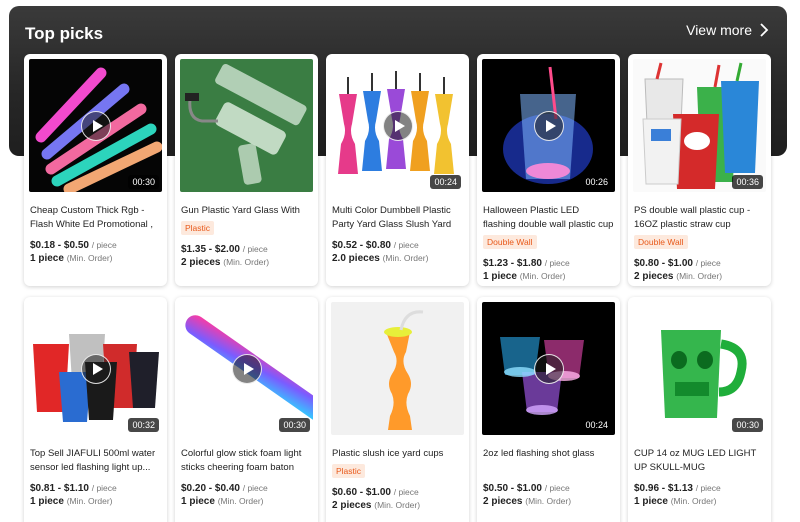 The width and height of the screenshot is (800, 522). What do you see at coordinates (361, 492) in the screenshot?
I see `price-range: $0.60 - $1.00` at bounding box center [361, 492].